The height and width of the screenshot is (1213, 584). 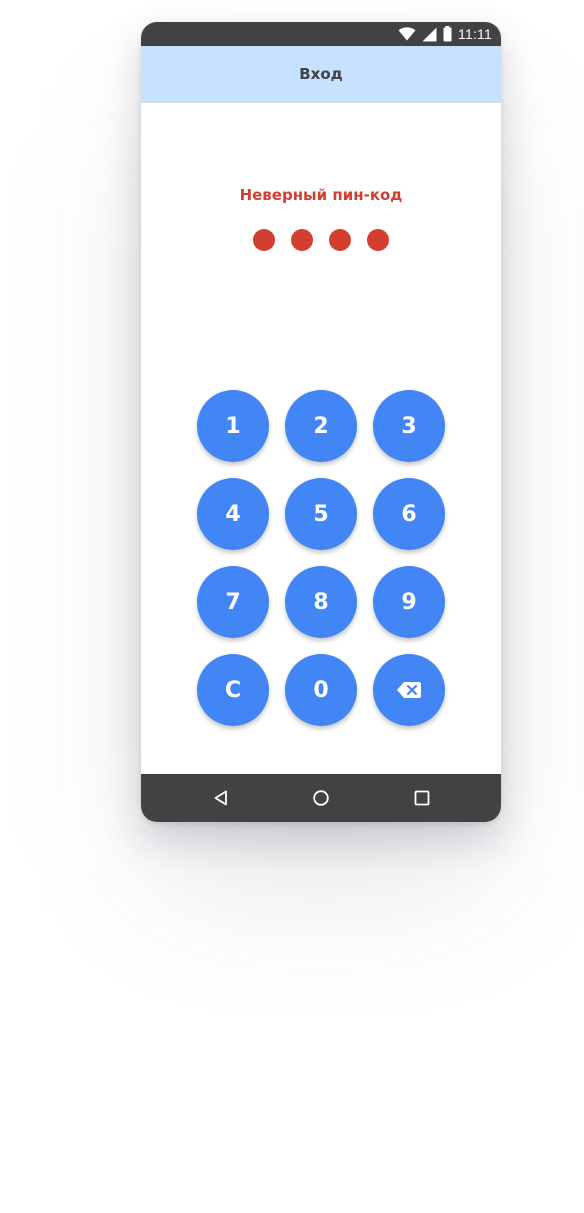 I want to click on key-4-button: 4, so click(x=233, y=514).